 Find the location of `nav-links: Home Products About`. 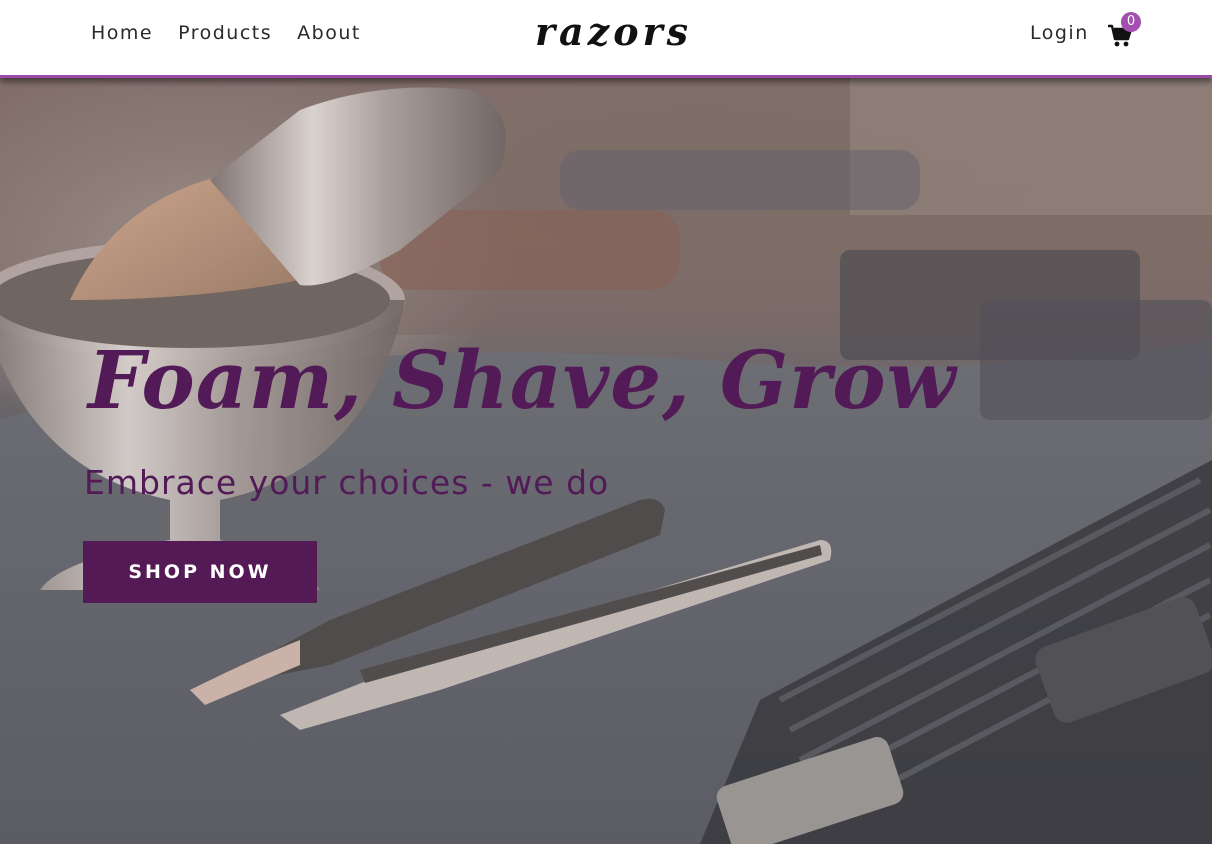

nav-links: Home Products About is located at coordinates (226, 33).